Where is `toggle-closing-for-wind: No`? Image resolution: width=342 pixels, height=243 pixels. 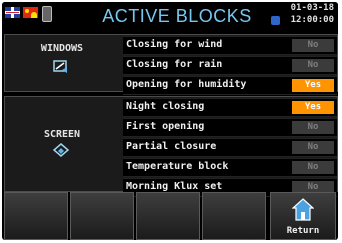
toggle-closing-for-wind: No is located at coordinates (313, 45).